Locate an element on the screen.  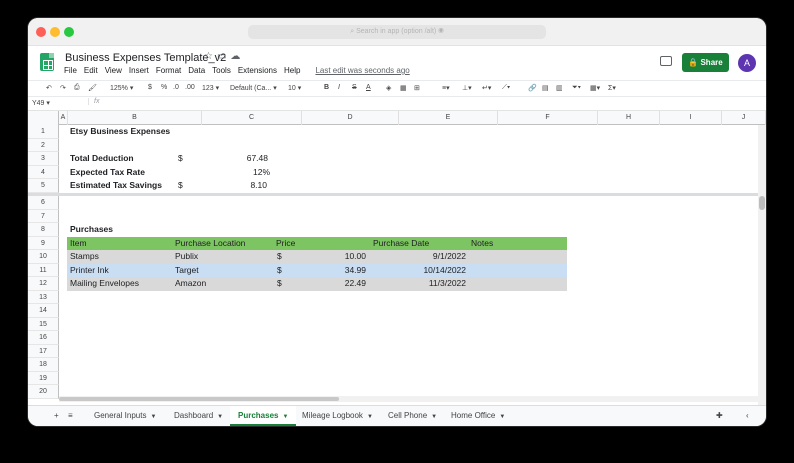
merge-cells-icon: ⊞ is located at coordinates (417, 88).